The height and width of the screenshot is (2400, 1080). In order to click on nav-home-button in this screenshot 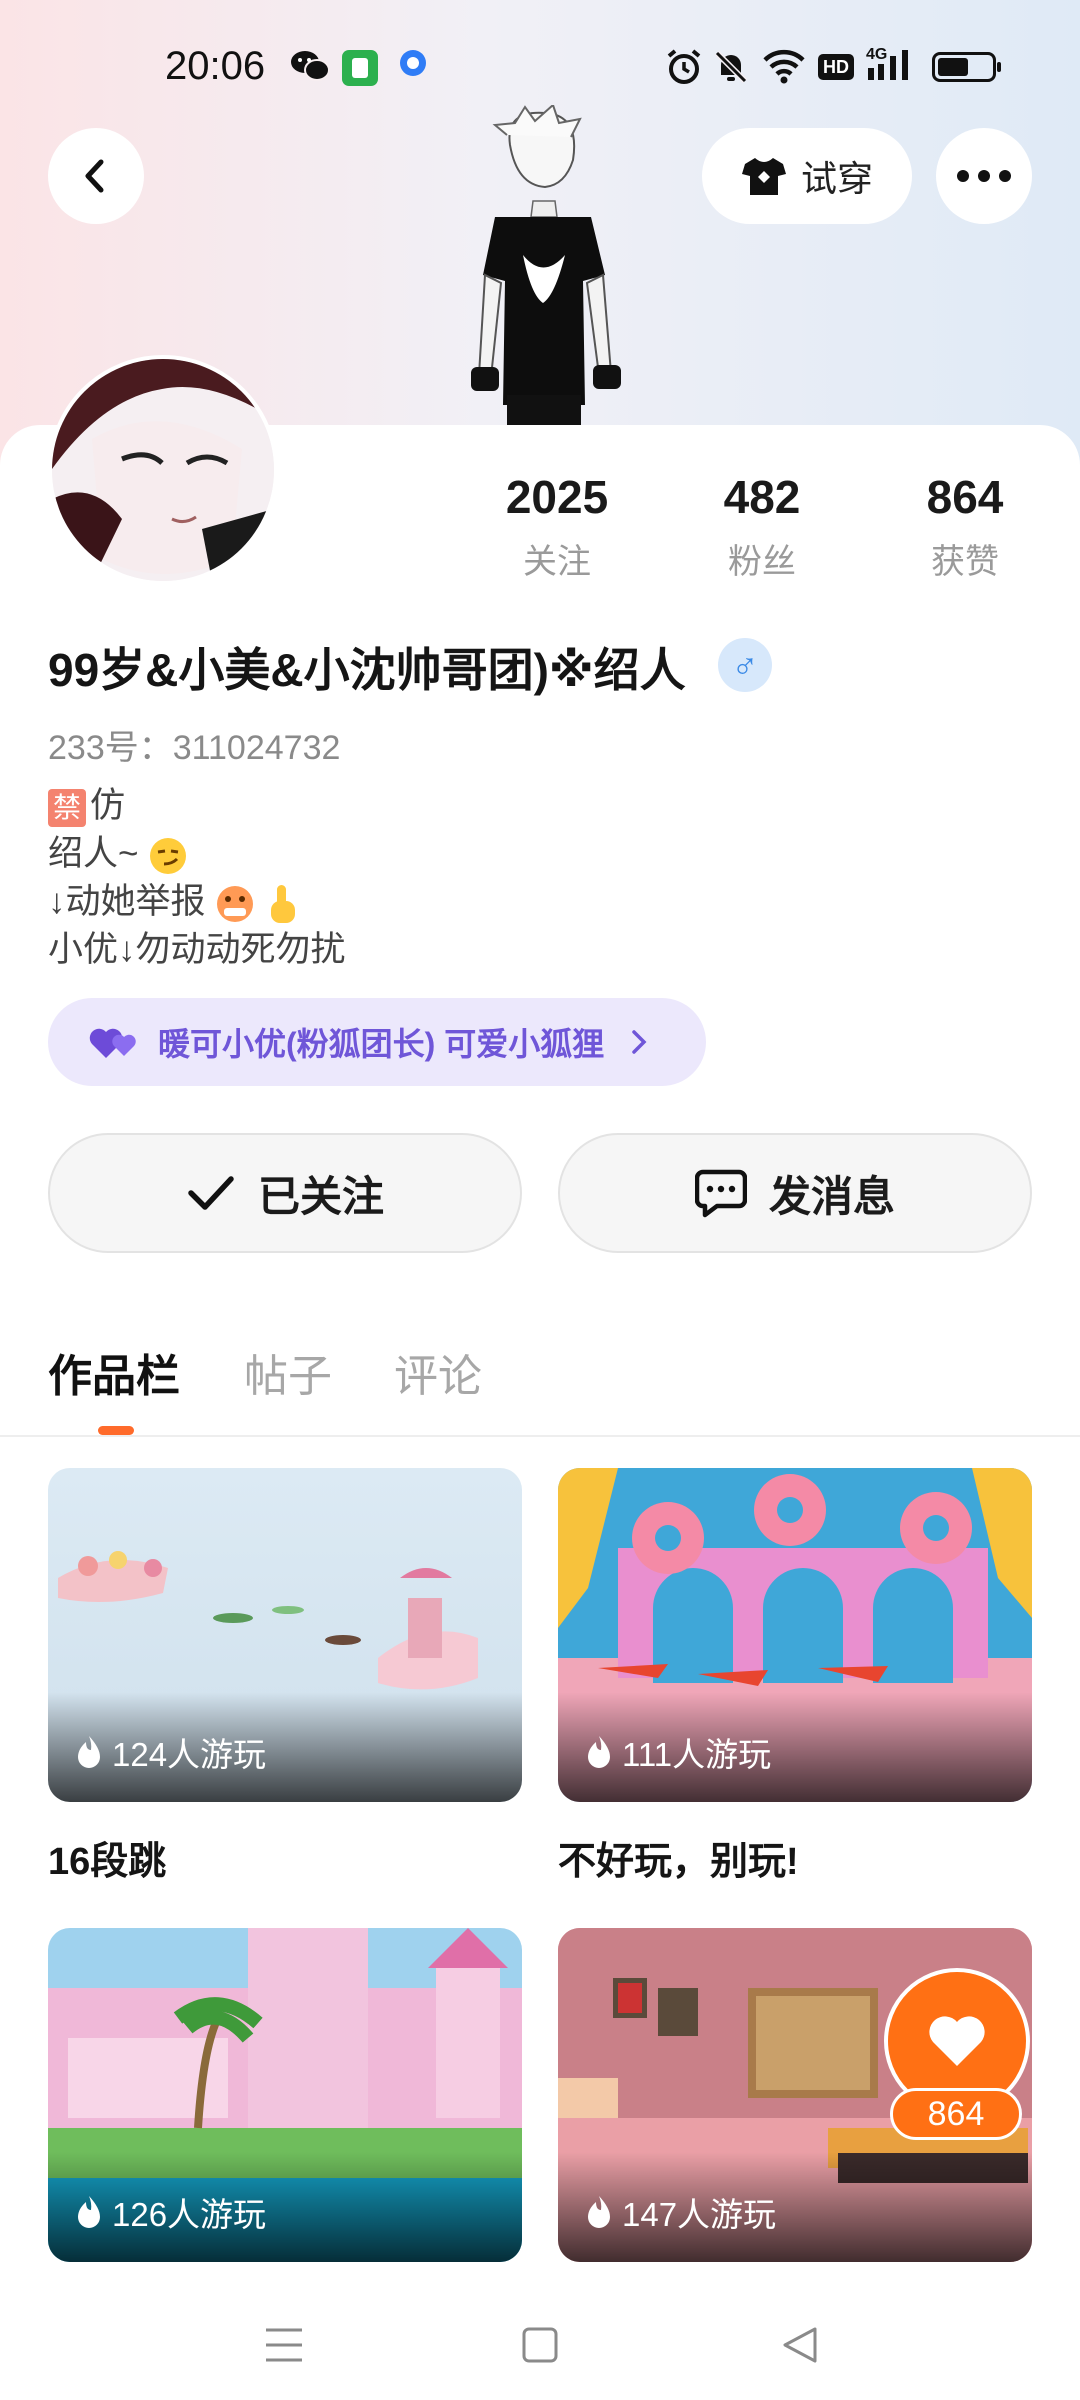, I will do `click(540, 2345)`.